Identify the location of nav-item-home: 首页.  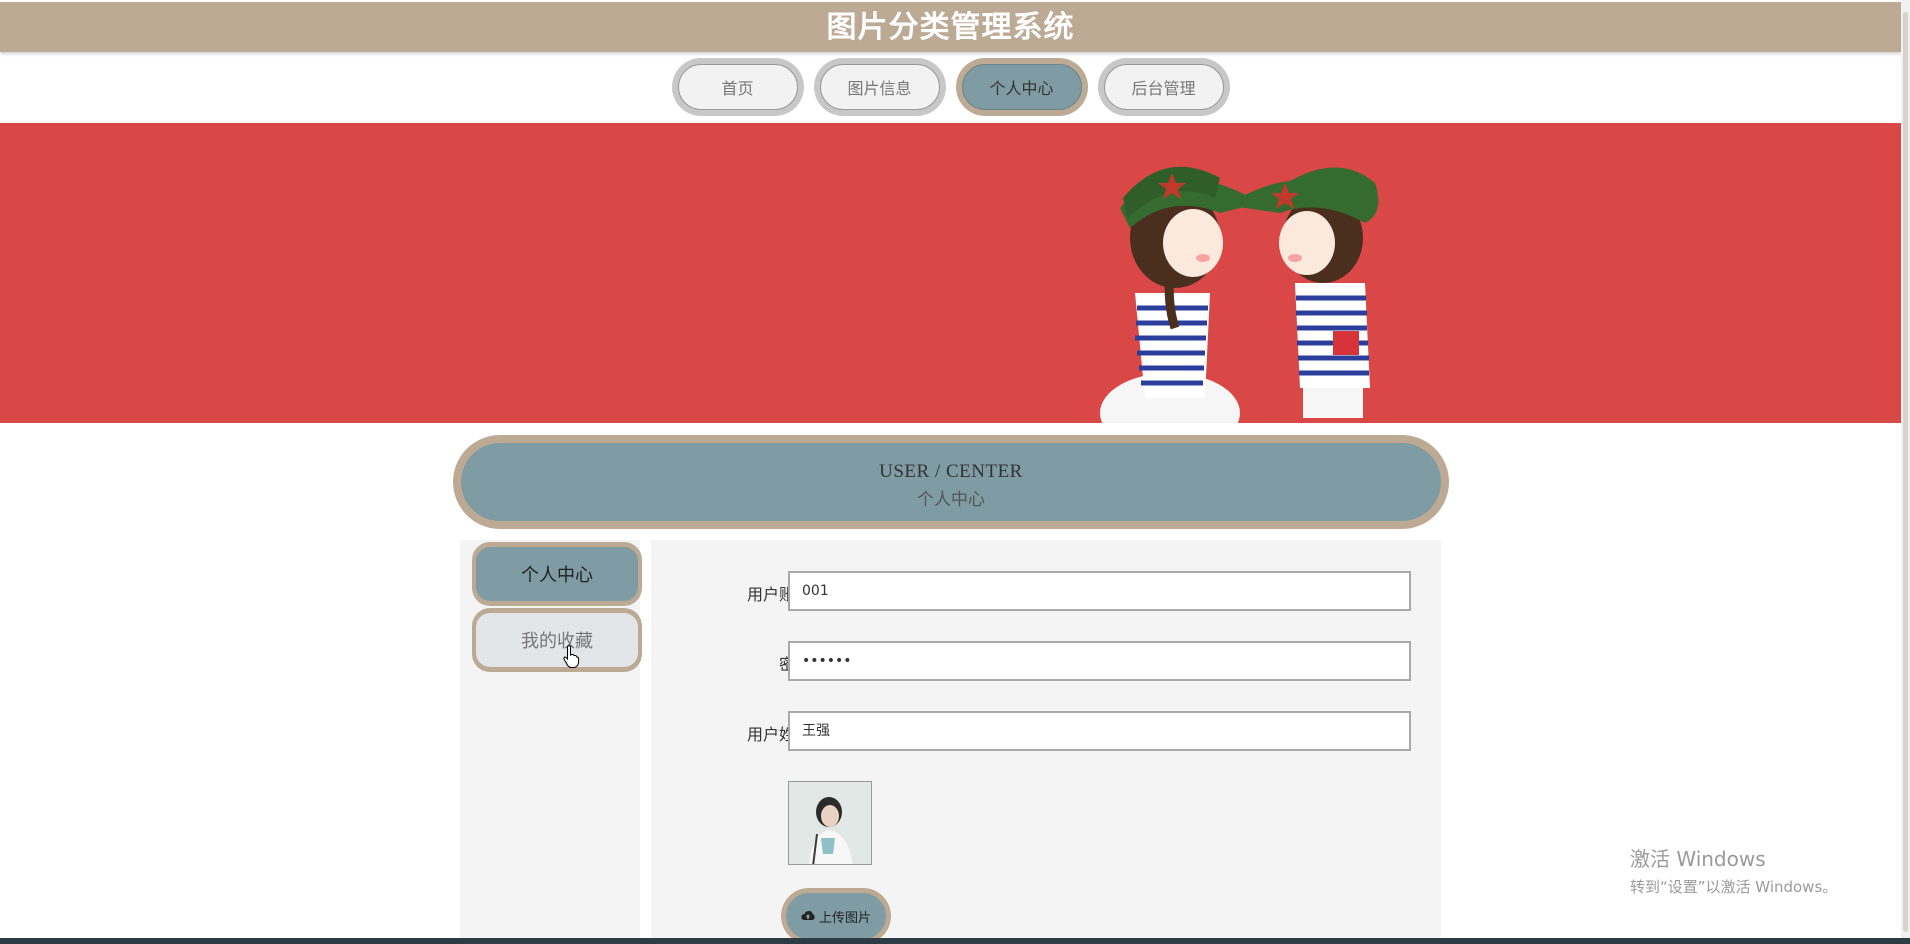
(737, 87).